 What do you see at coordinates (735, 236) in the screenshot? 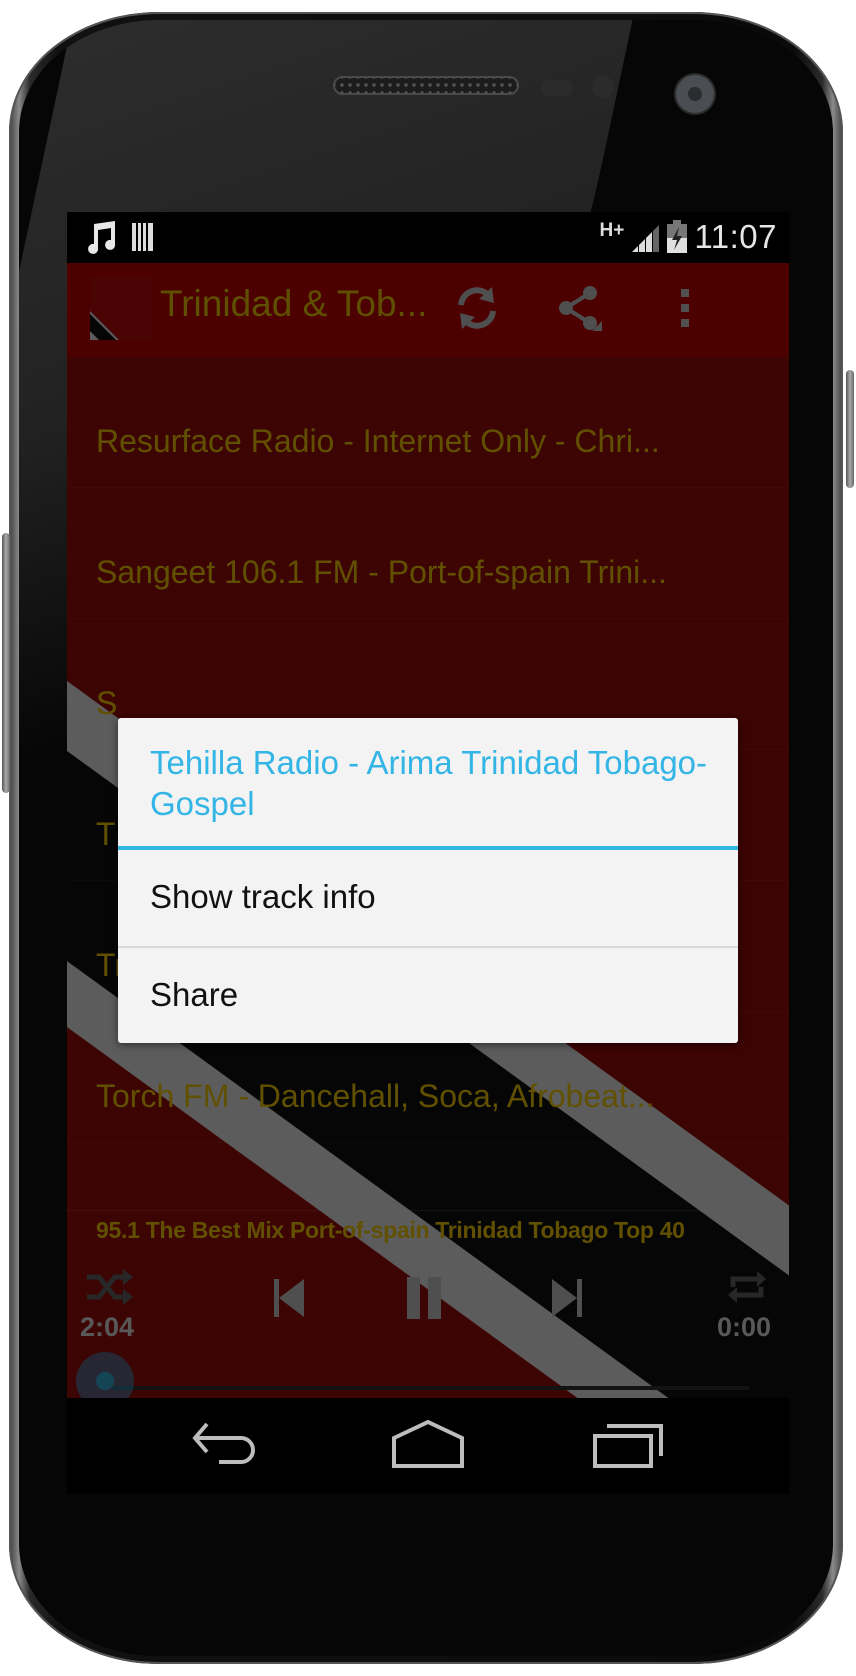
I see `clock: 11:07` at bounding box center [735, 236].